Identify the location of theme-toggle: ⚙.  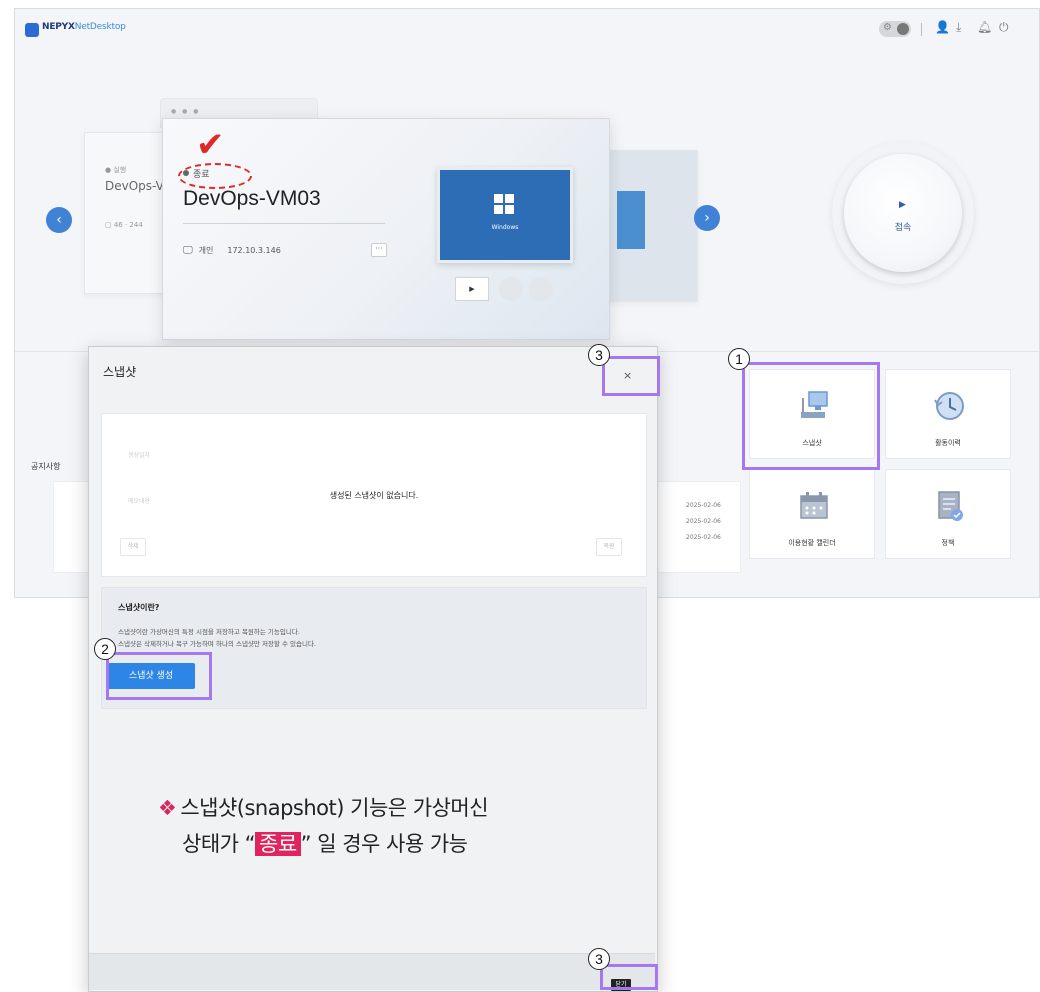
(895, 29).